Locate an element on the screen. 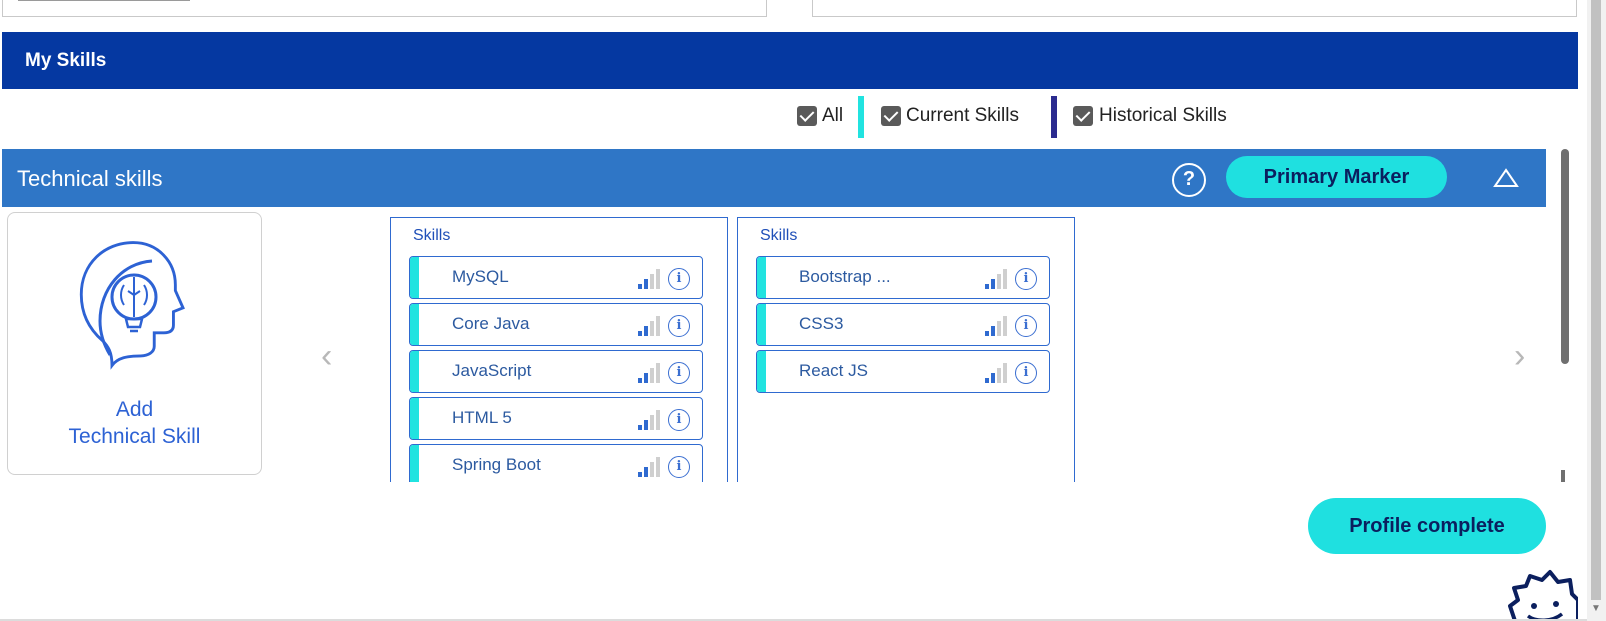  skill-name: MySQL is located at coordinates (480, 276).